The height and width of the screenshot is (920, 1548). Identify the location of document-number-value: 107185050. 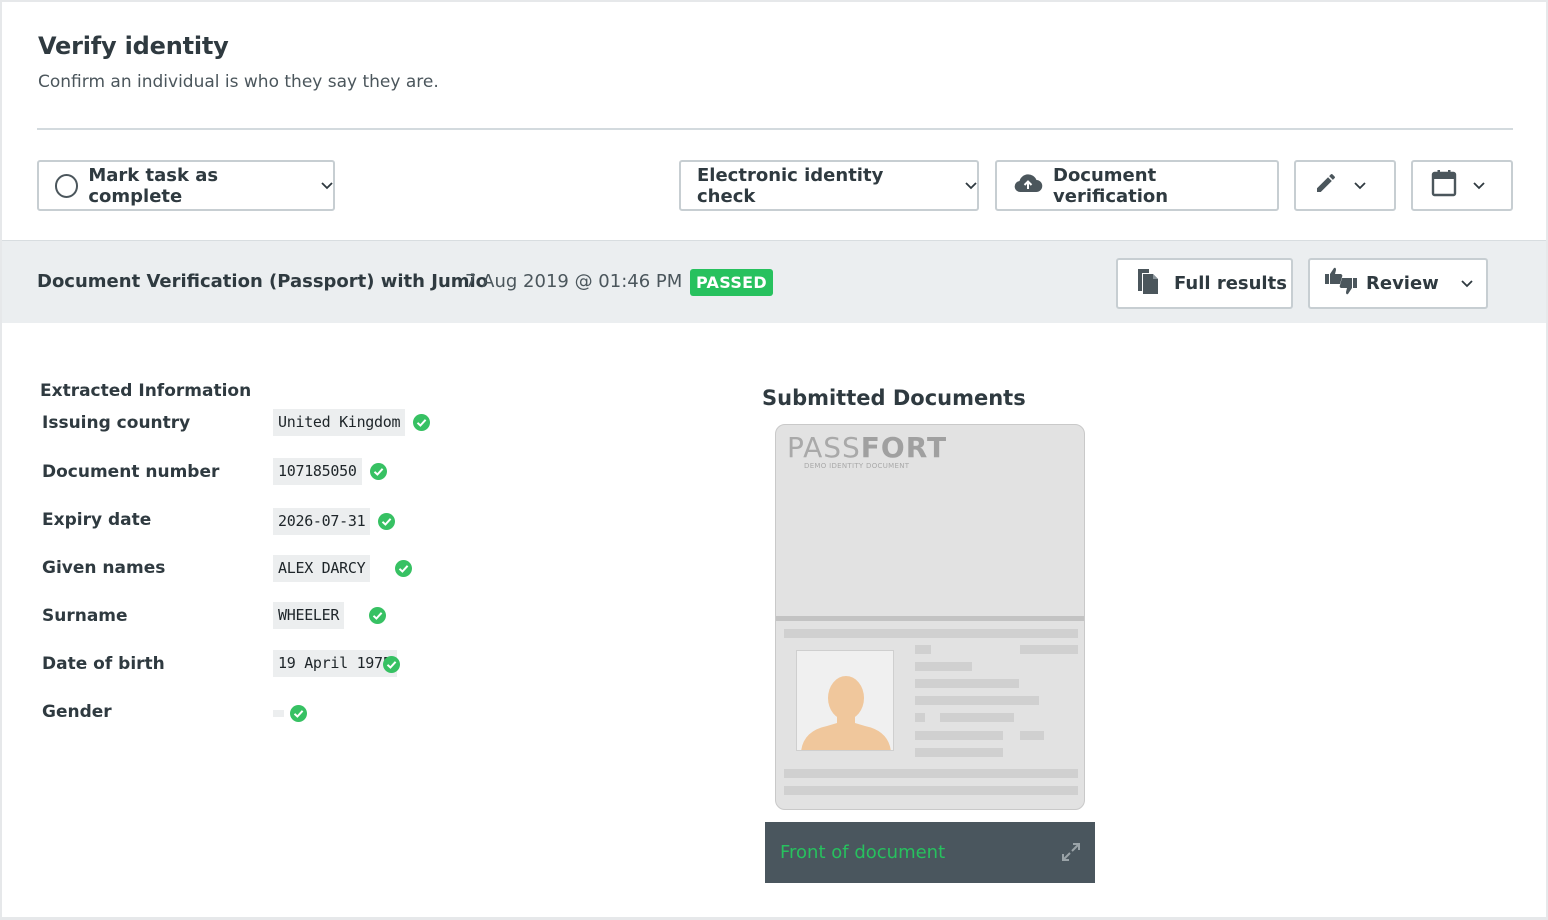
(317, 471).